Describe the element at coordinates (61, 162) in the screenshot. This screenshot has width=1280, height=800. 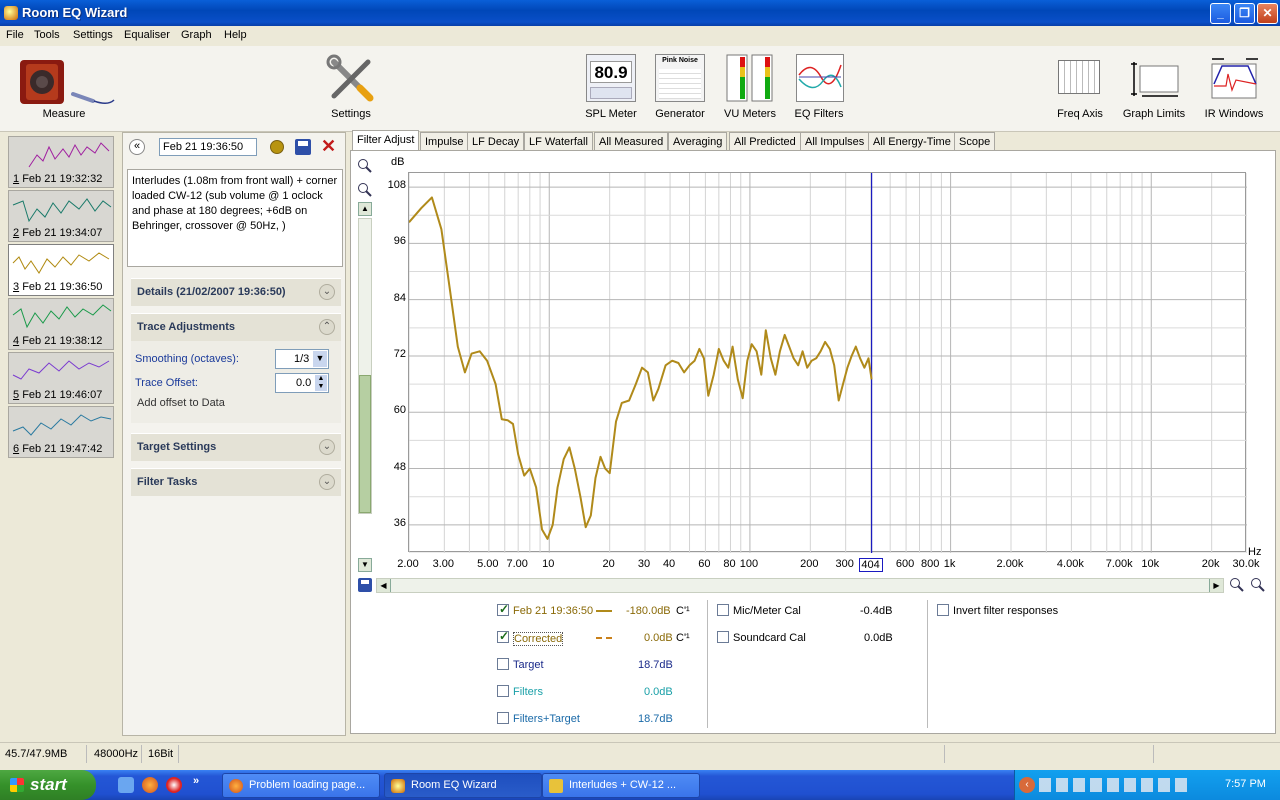
I see `measurement-item: 1 Feb 21 19:32:32` at that location.